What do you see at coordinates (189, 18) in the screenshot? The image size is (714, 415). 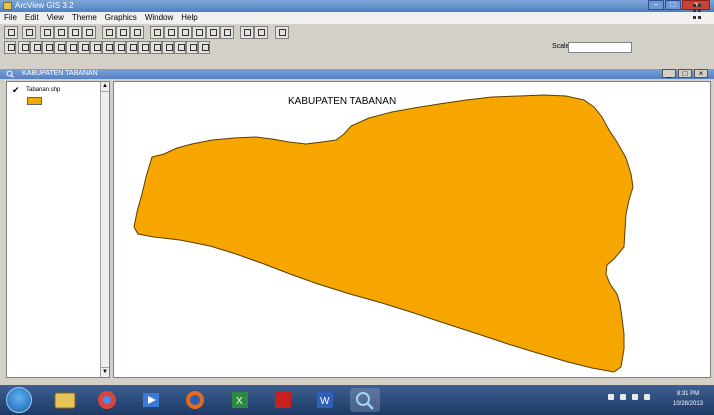 I see `menu-help: Help` at bounding box center [189, 18].